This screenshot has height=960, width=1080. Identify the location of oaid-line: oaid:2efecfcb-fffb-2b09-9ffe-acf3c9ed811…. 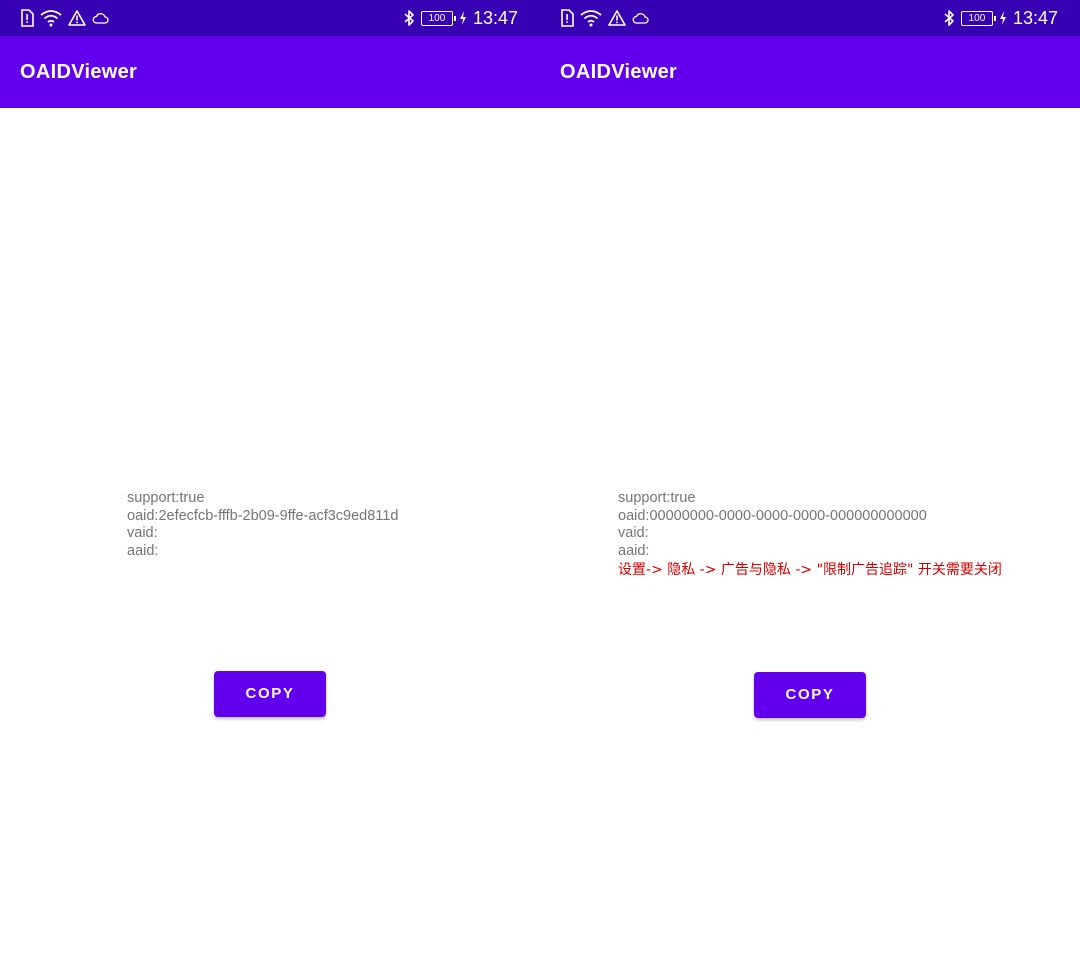
(263, 515).